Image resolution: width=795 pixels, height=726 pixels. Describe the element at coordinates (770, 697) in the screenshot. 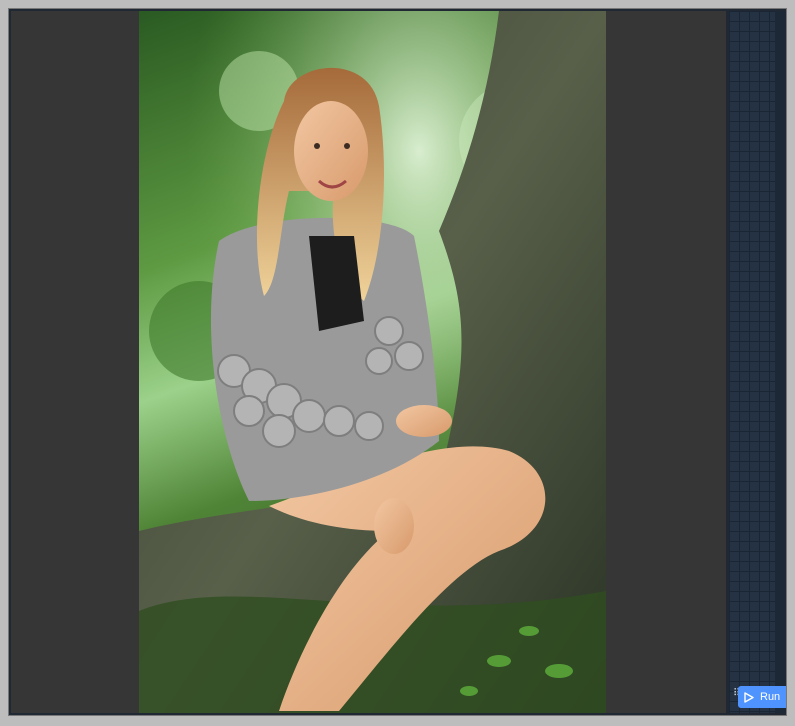

I see `run-button-label: Run` at that location.